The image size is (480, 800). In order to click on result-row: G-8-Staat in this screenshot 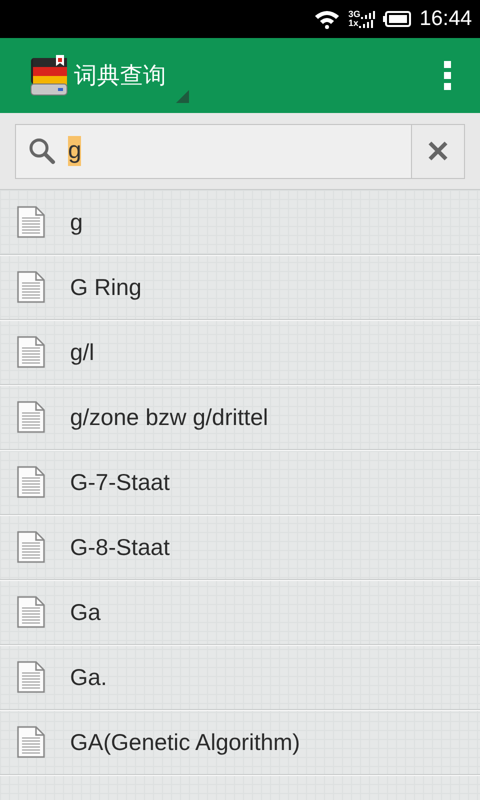, I will do `click(240, 547)`.